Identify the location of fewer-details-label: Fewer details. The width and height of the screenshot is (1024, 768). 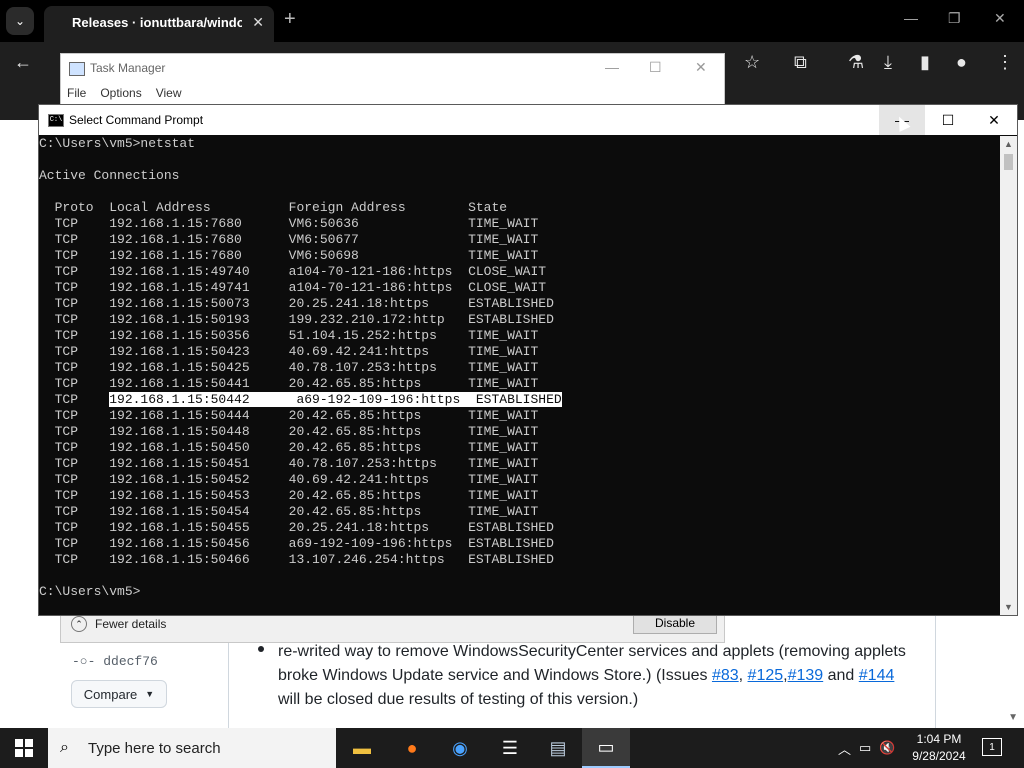
(131, 624).